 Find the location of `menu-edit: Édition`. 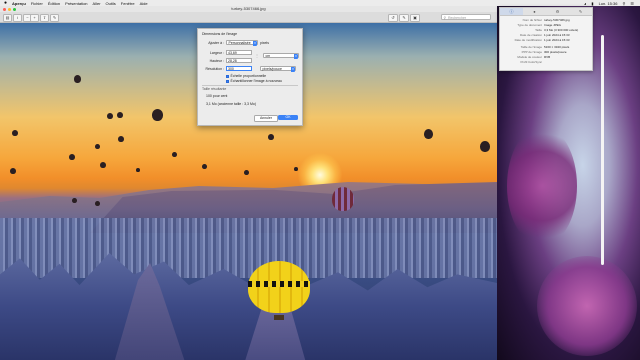

menu-edit: Édition is located at coordinates (54, 3).